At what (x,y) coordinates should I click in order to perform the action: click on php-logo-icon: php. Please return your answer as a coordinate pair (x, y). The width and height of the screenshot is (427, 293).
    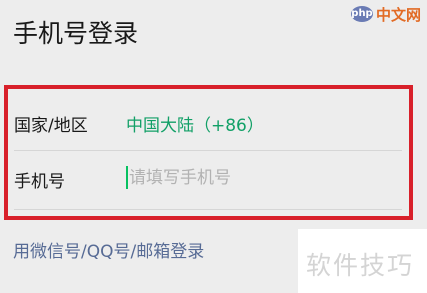
    Looking at the image, I should click on (362, 14).